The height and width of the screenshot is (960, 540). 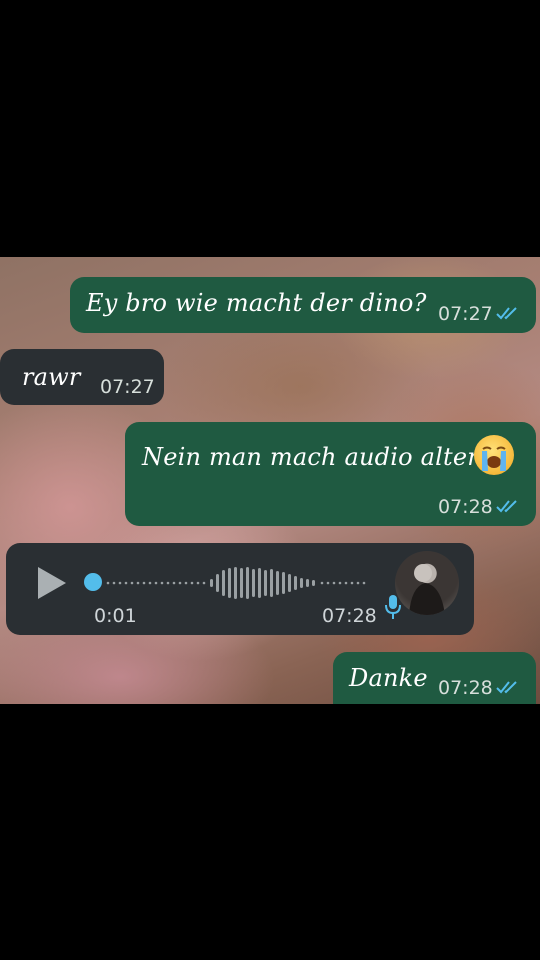 I want to click on crying-face-emoji, so click(x=494, y=455).